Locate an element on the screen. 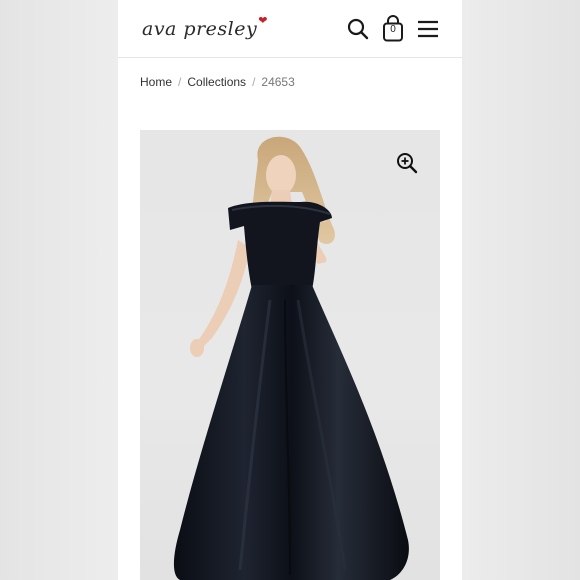 The width and height of the screenshot is (580, 580). menu-icon is located at coordinates (428, 29).